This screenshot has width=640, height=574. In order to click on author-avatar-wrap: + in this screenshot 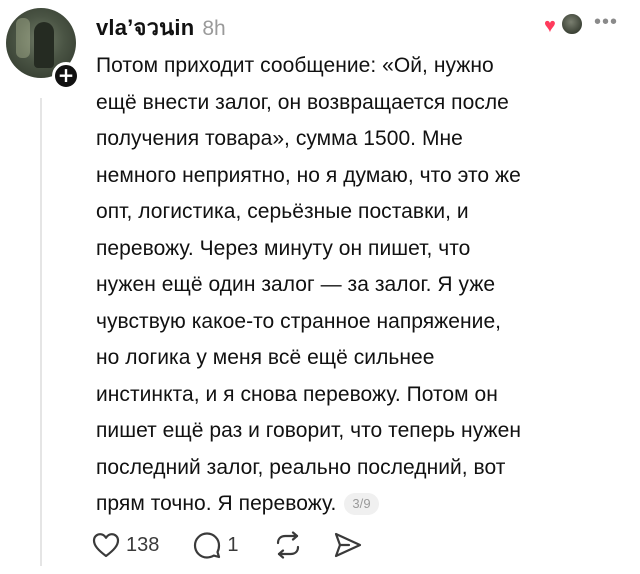, I will do `click(44, 49)`.